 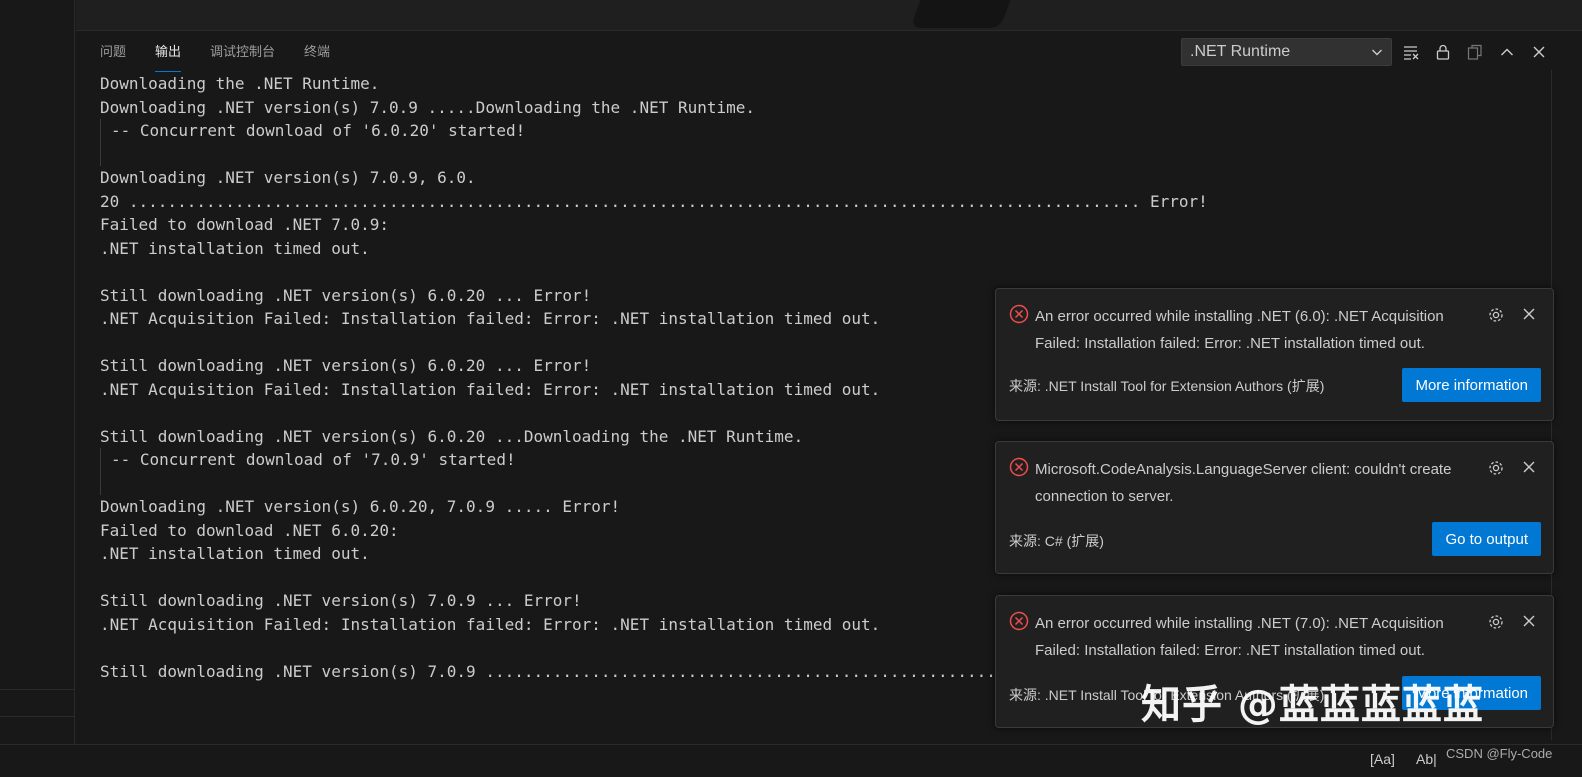 What do you see at coordinates (1471, 385) in the screenshot?
I see `more-information-button: More information` at bounding box center [1471, 385].